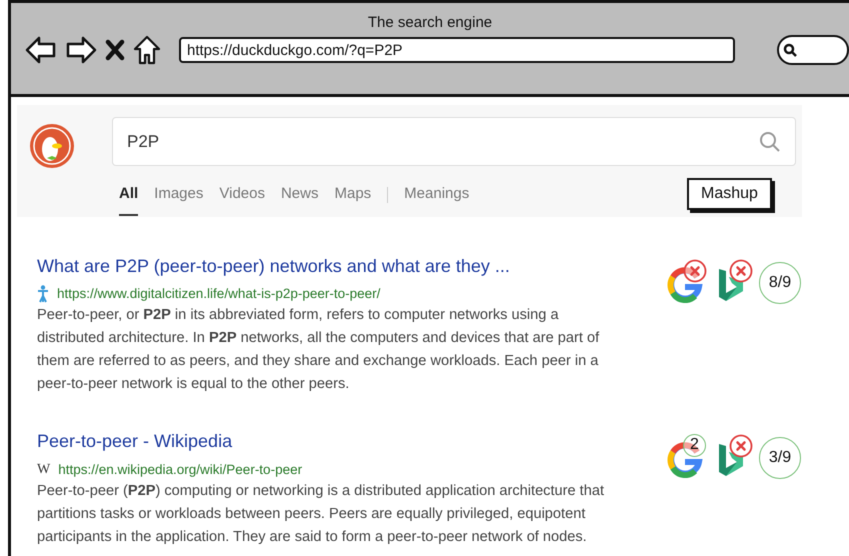 This screenshot has height=556, width=849. I want to click on home-icon, so click(147, 50).